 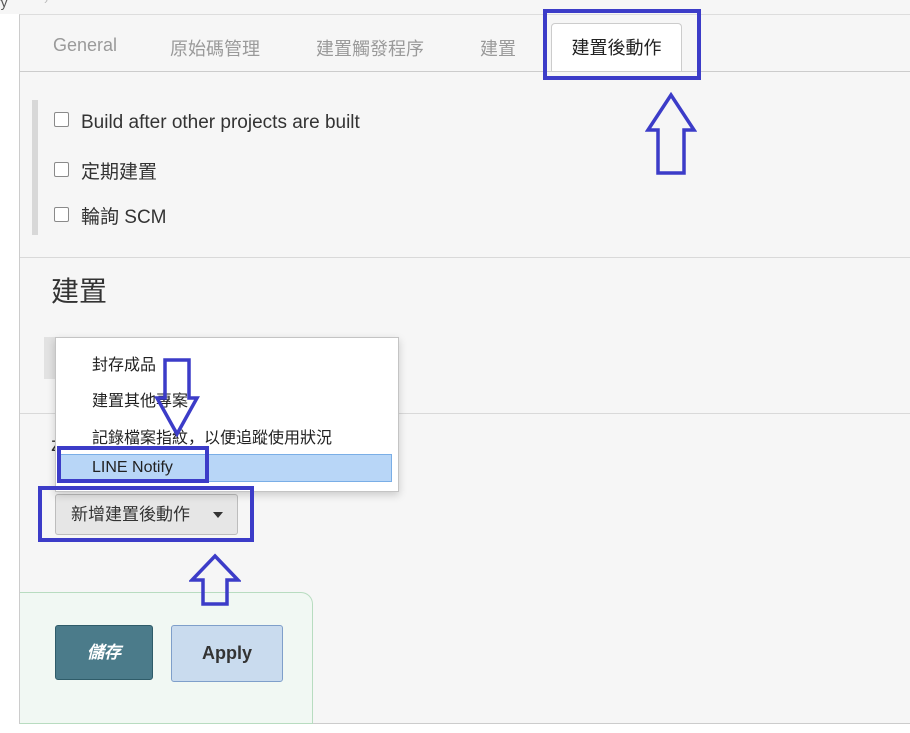 What do you see at coordinates (465, 257) in the screenshot?
I see `section-divider` at bounding box center [465, 257].